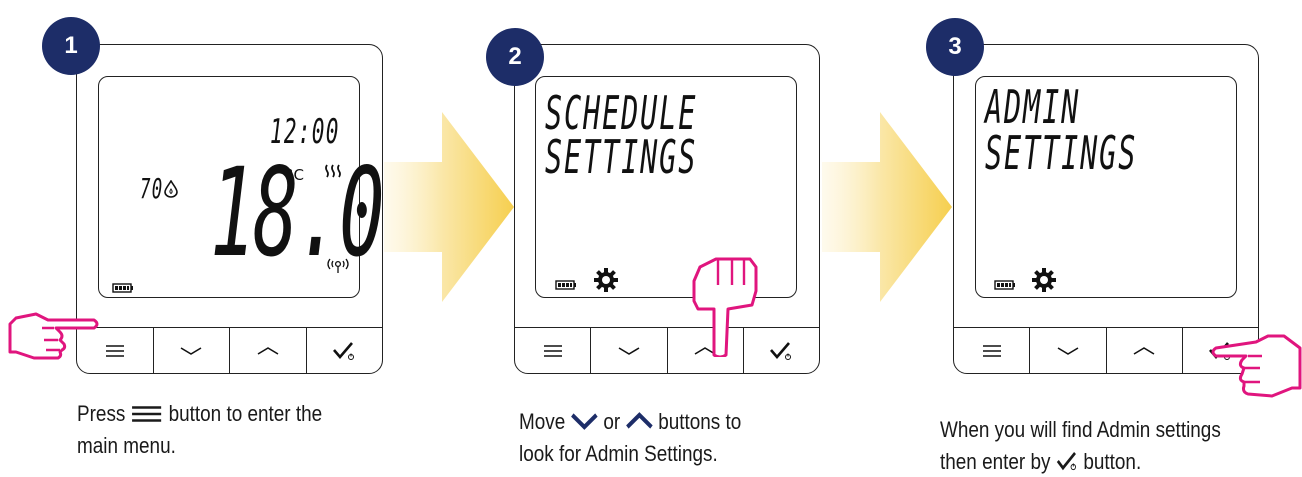 The image size is (1302, 477). What do you see at coordinates (995, 461) in the screenshot?
I see `caption-text: then enter by` at bounding box center [995, 461].